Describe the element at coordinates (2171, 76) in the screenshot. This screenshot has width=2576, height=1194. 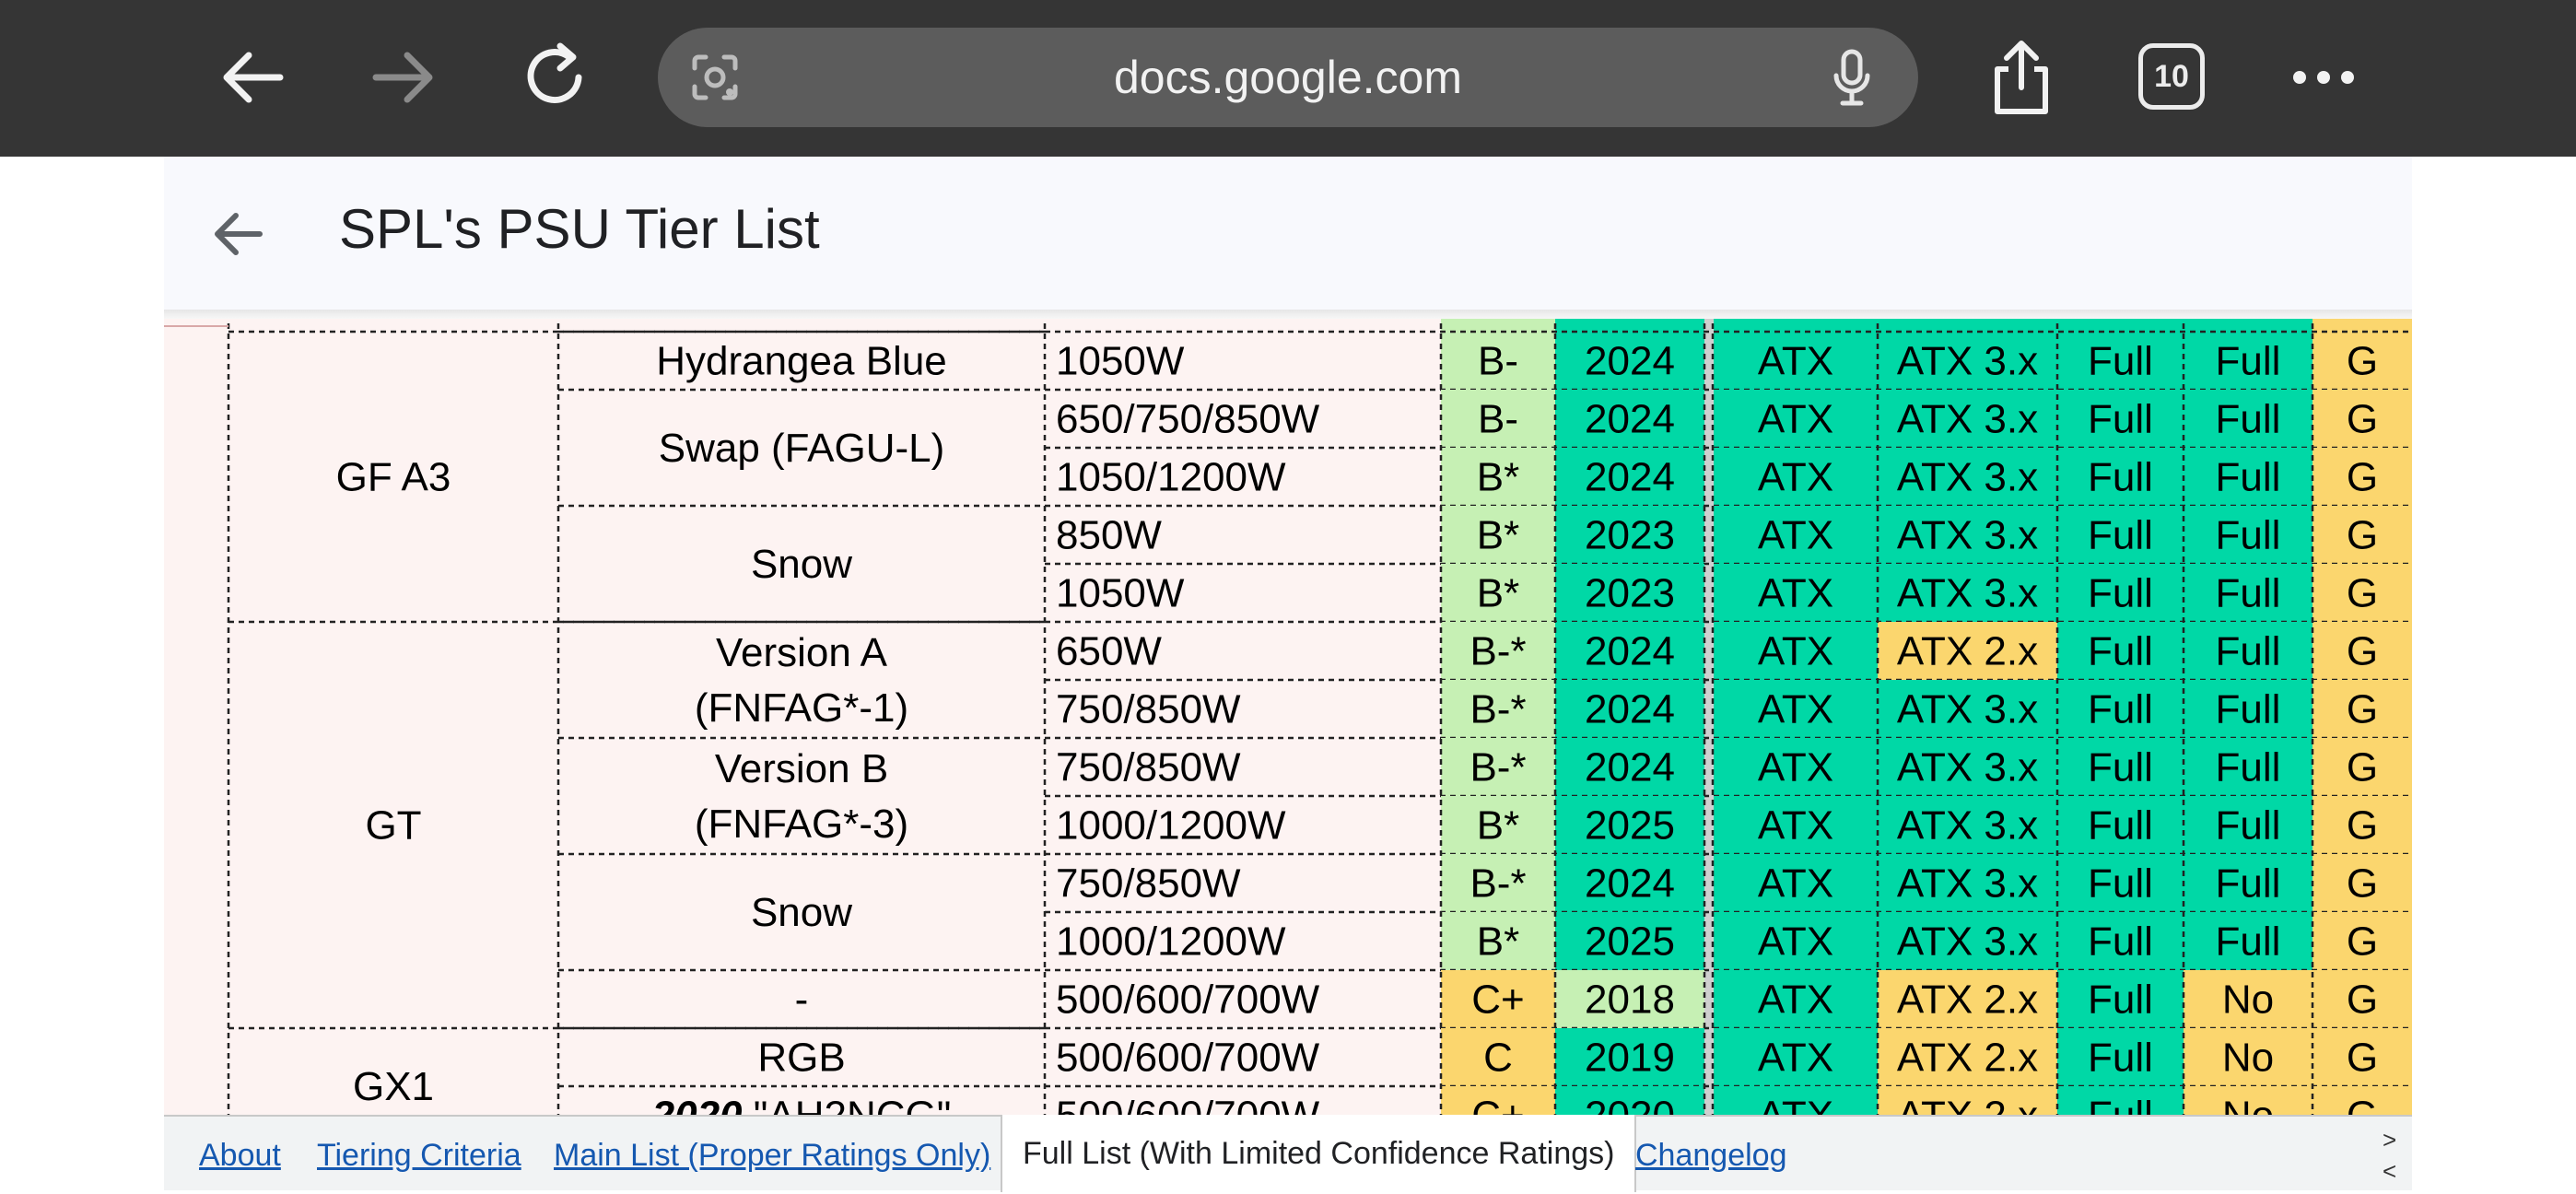
I see `tab-count-button: 10` at that location.